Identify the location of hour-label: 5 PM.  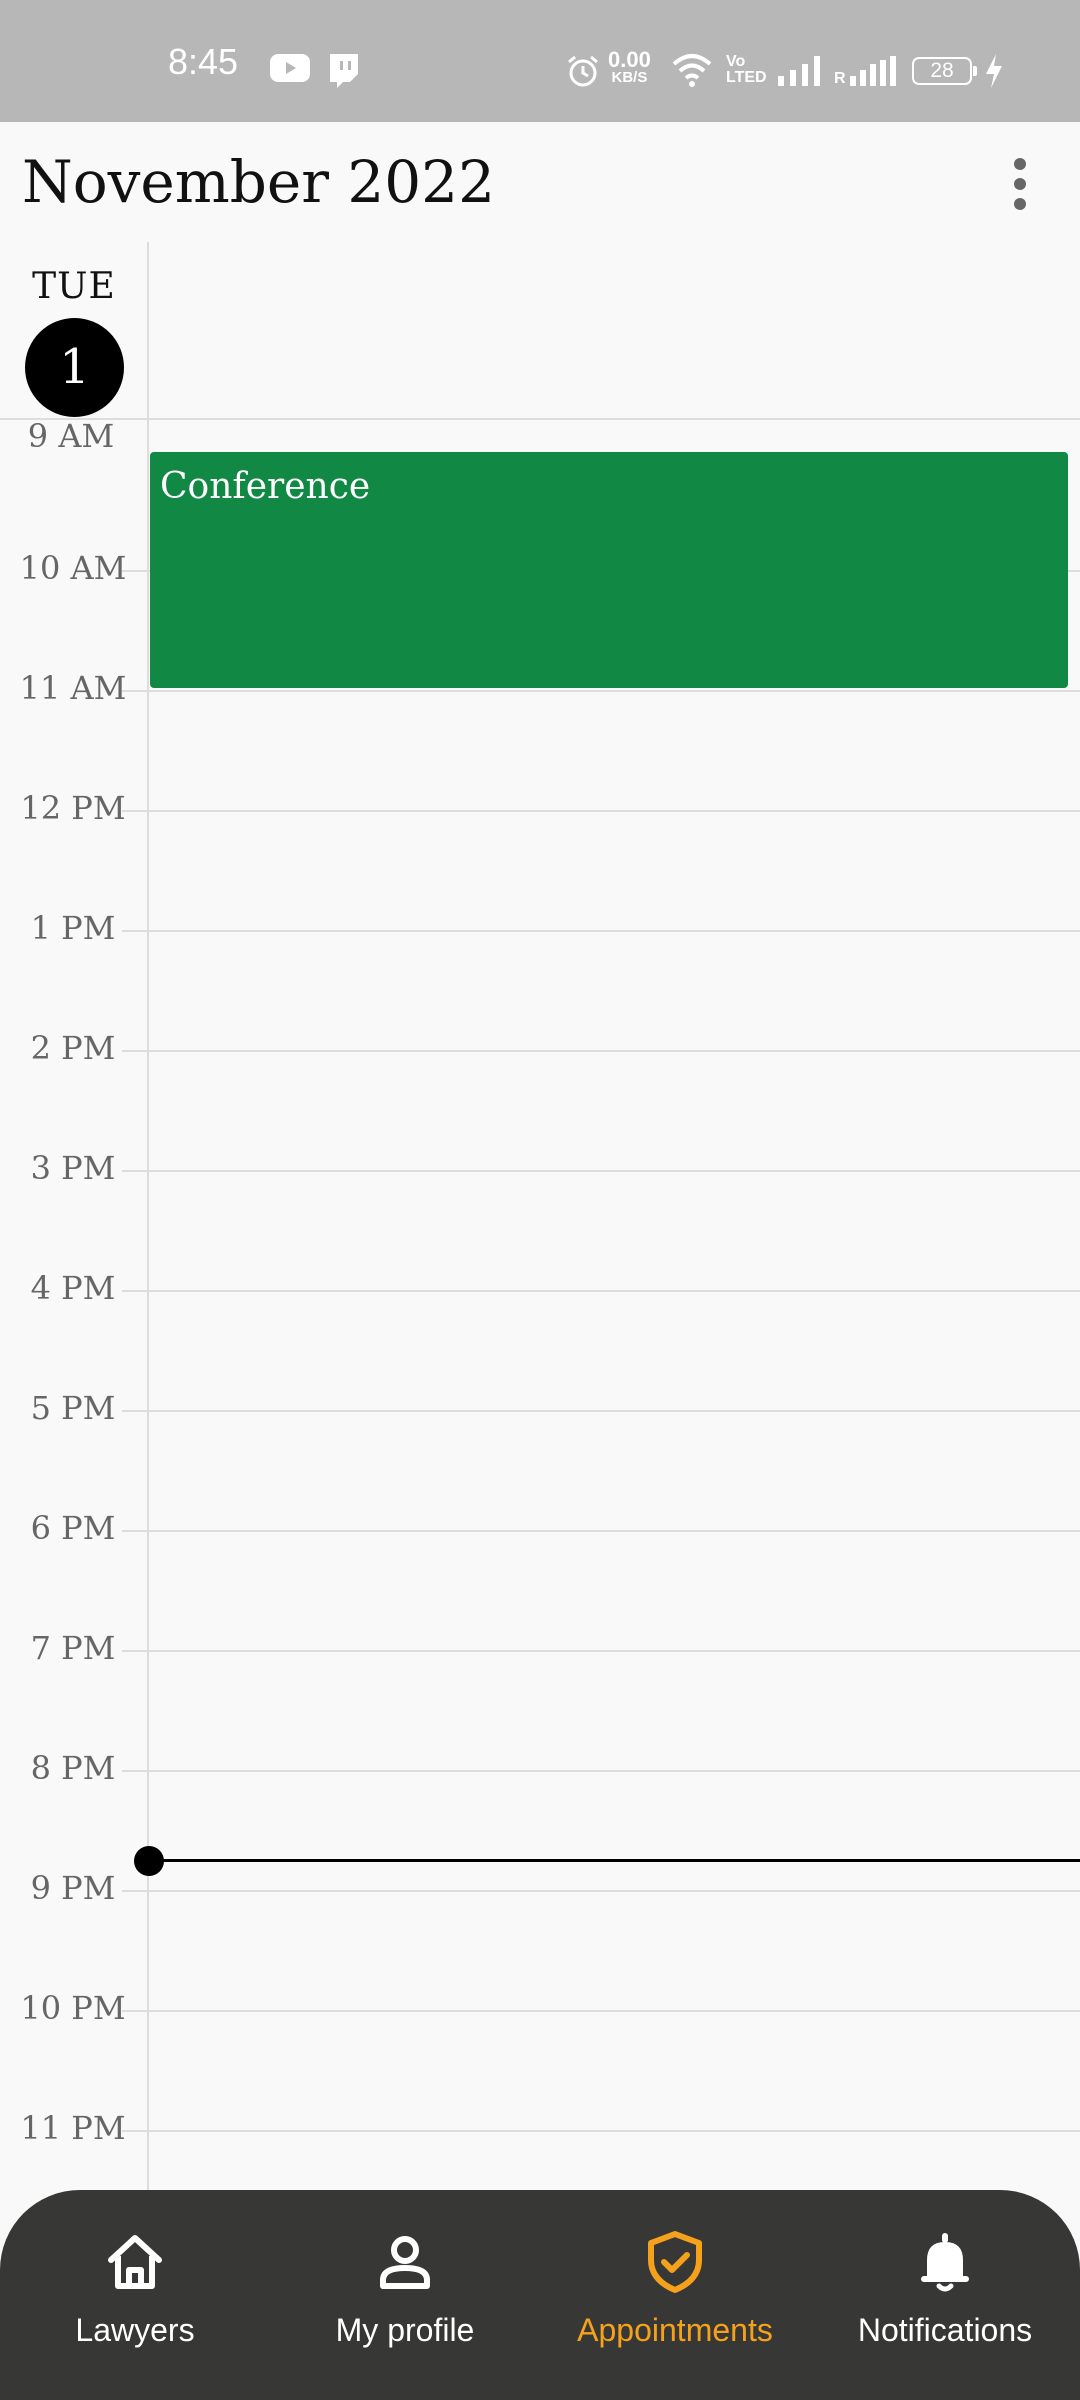
(73, 1408).